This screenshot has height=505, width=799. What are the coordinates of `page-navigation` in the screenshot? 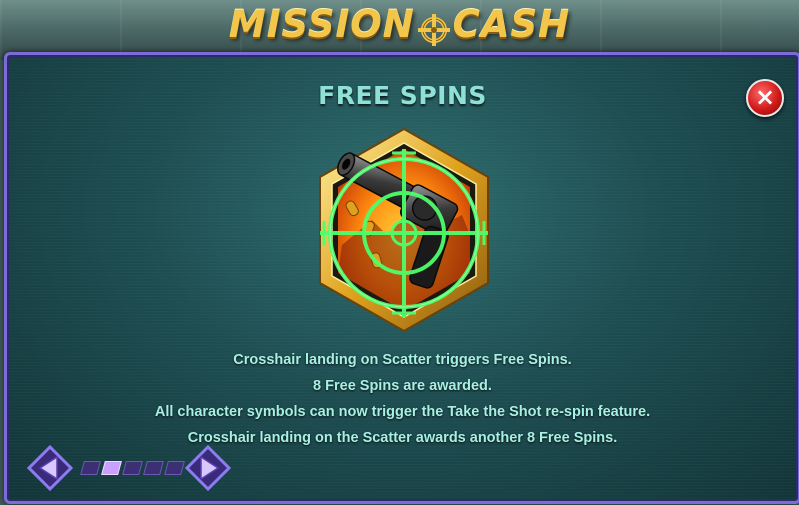 It's located at (134, 468).